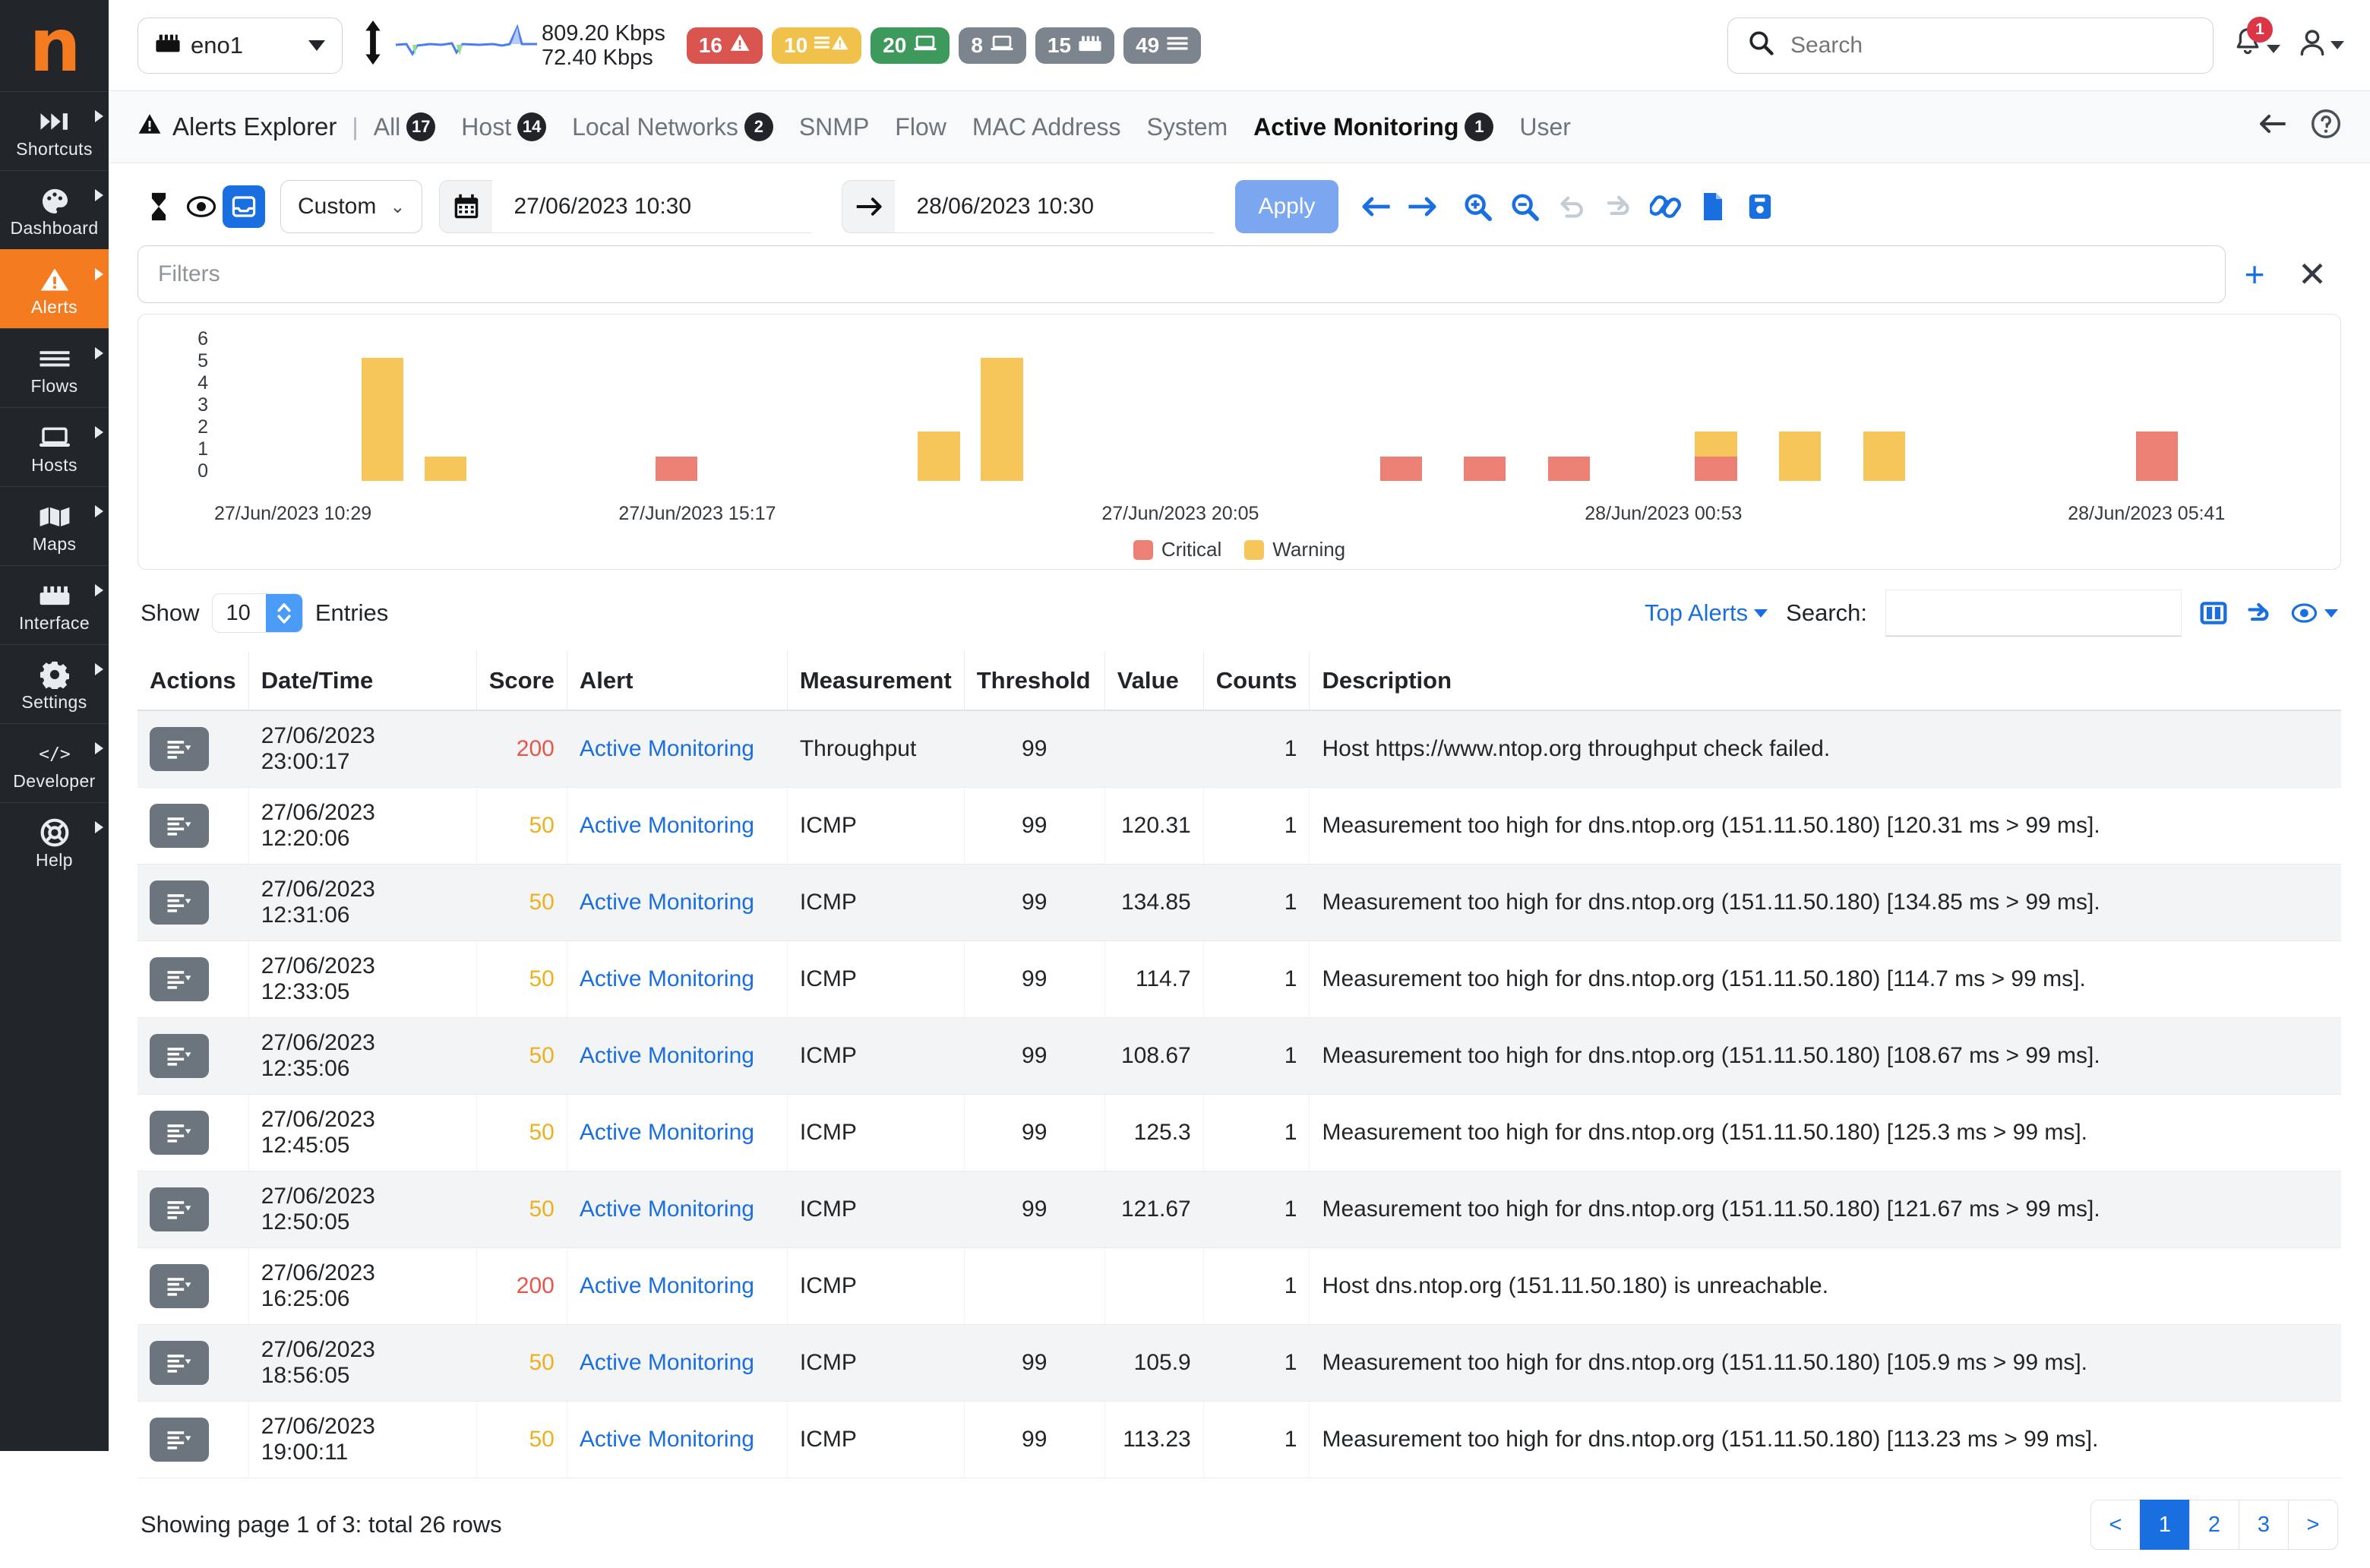  What do you see at coordinates (1177, 549) in the screenshot?
I see `legend-item: Critical` at bounding box center [1177, 549].